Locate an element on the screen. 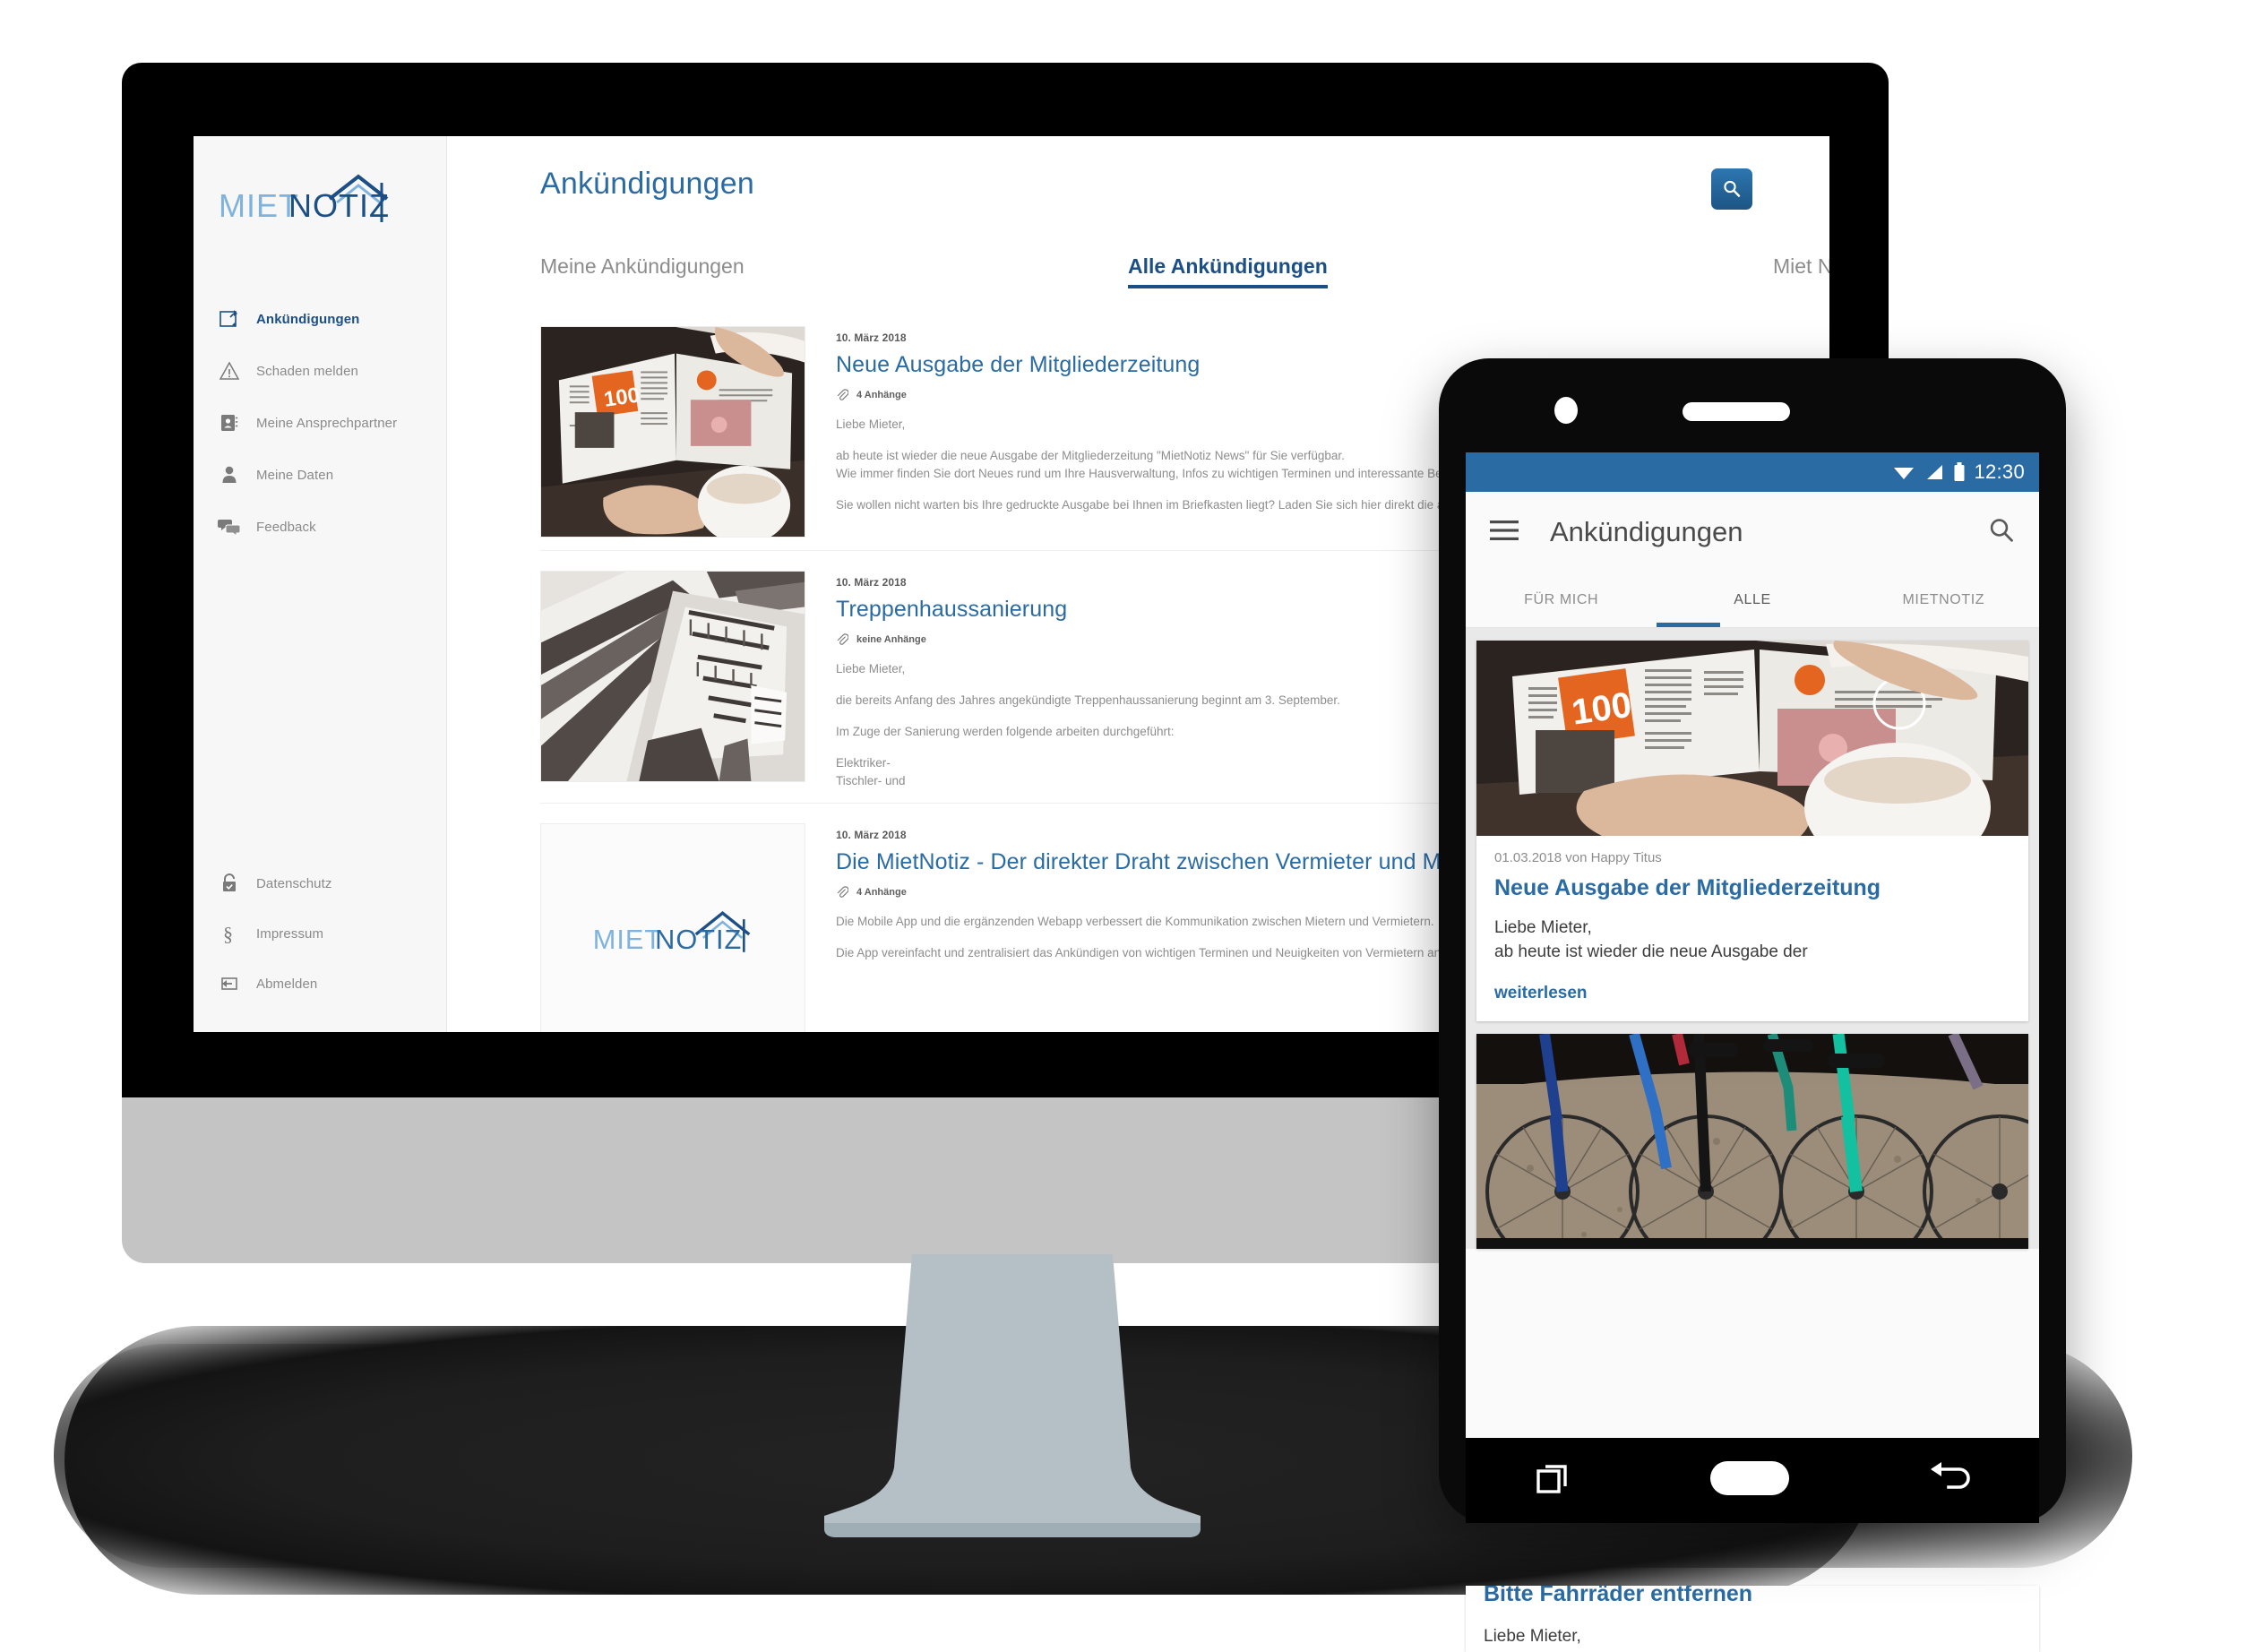 The height and width of the screenshot is (1652, 2255). status-time: 12:30 is located at coordinates (2000, 471).